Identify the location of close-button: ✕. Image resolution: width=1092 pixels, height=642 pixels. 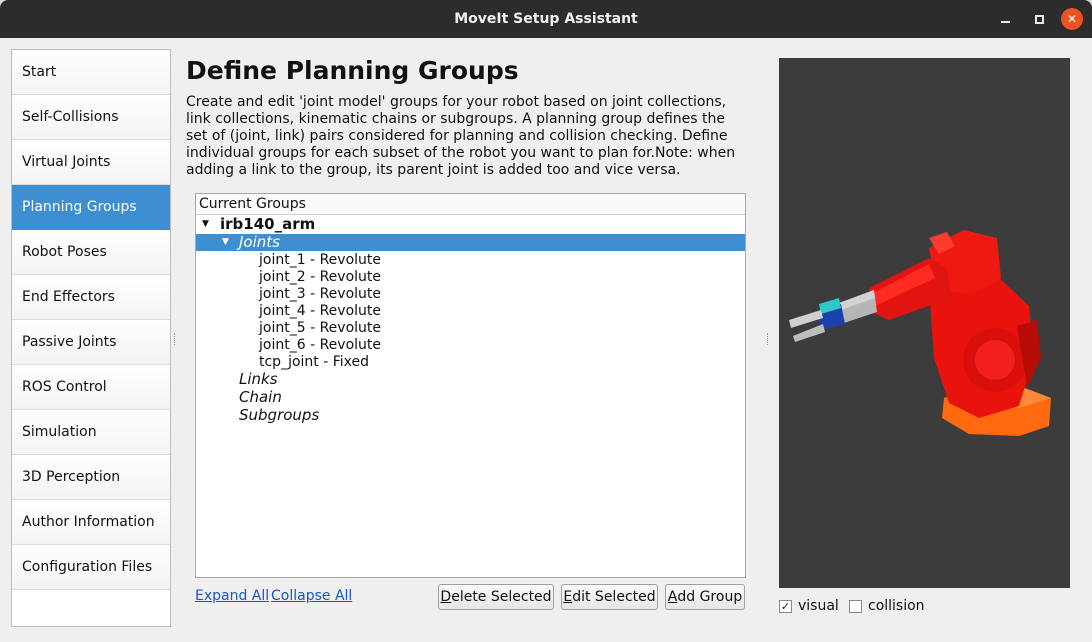
(1072, 19).